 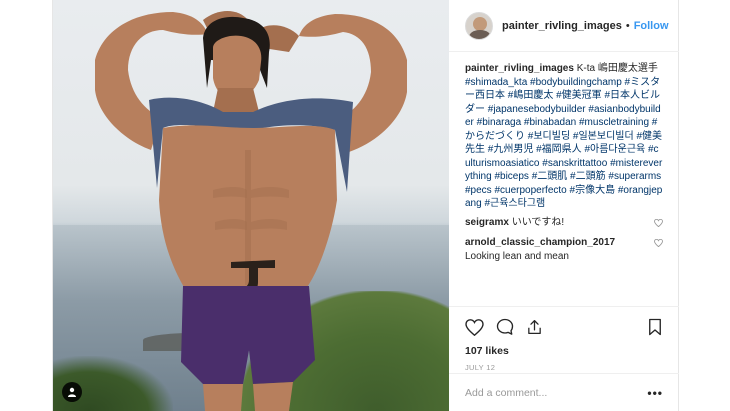 What do you see at coordinates (505, 327) in the screenshot?
I see `comment-icon` at bounding box center [505, 327].